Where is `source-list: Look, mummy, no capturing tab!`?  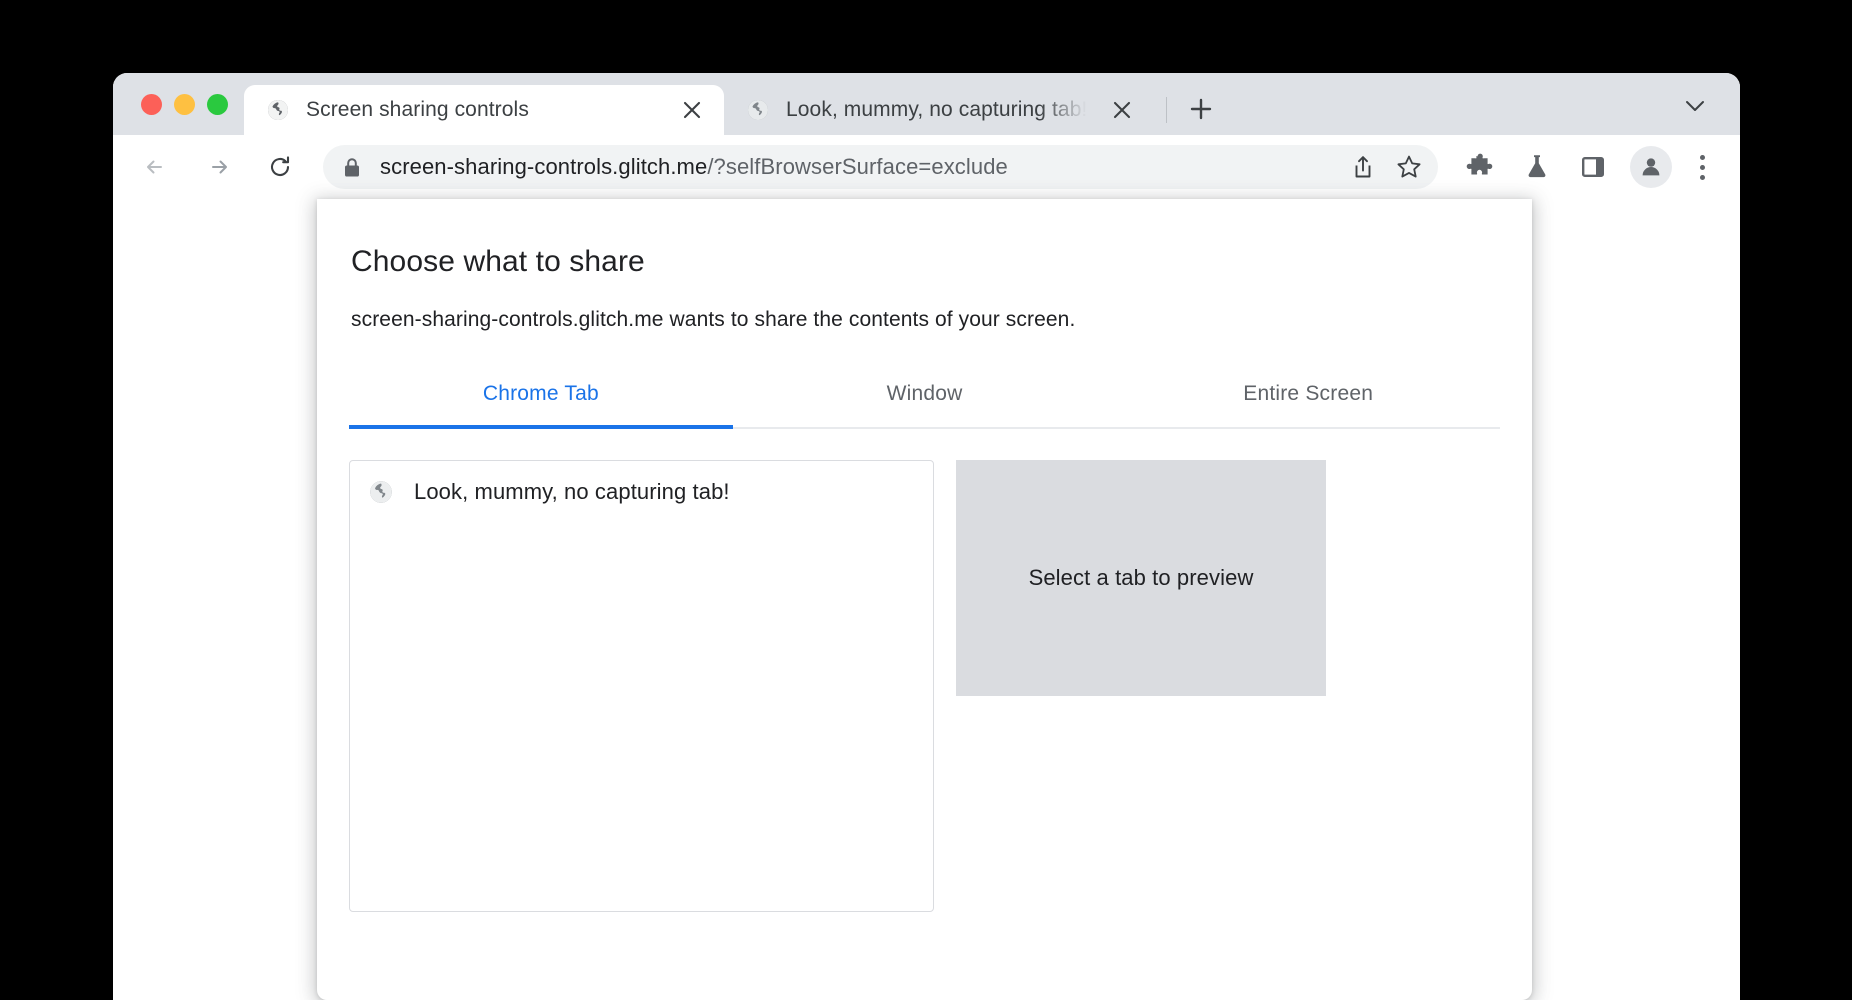 source-list: Look, mummy, no capturing tab! is located at coordinates (641, 686).